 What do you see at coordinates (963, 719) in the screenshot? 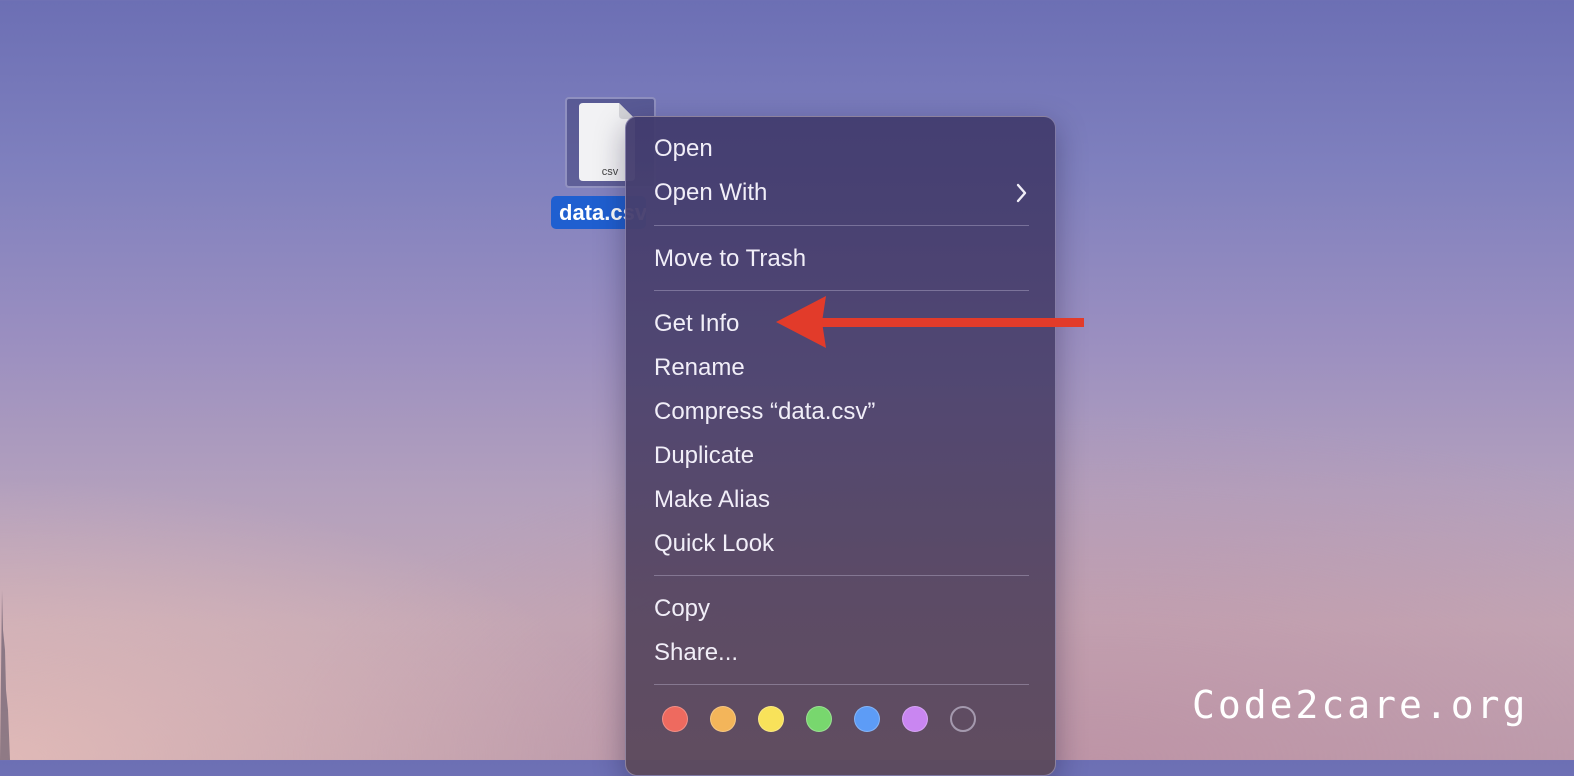
I see `tag-none-dot` at bounding box center [963, 719].